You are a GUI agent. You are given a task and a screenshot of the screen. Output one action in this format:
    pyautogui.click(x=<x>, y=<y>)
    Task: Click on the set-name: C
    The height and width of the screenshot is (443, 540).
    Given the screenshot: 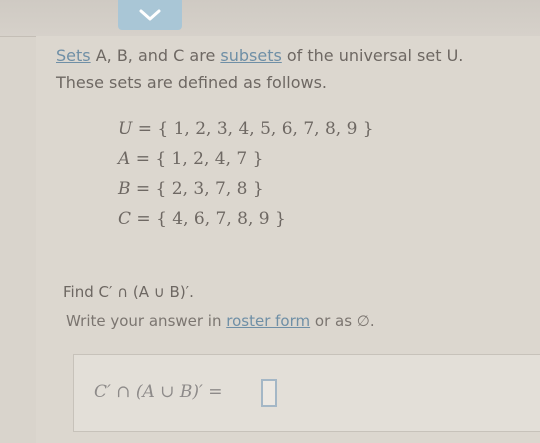 What is the action you would take?
    pyautogui.click(x=125, y=219)
    